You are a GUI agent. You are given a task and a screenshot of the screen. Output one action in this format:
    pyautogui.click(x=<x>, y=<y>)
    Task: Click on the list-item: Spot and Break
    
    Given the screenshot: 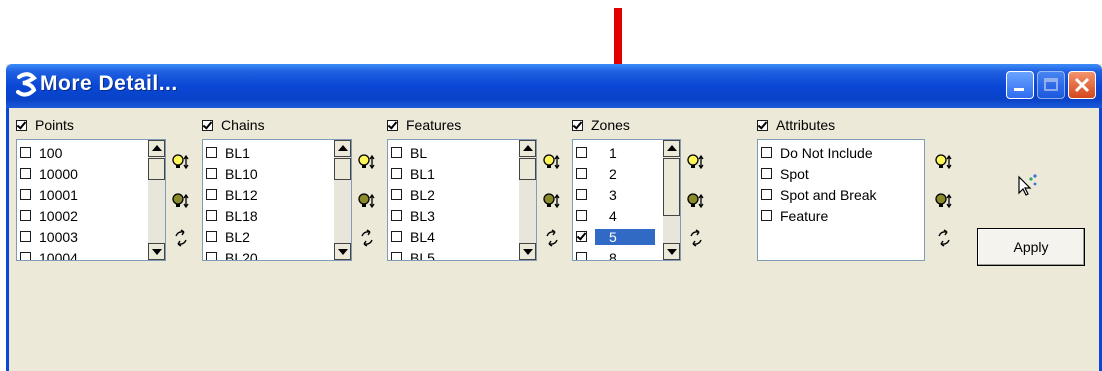 What is the action you would take?
    pyautogui.click(x=818, y=194)
    